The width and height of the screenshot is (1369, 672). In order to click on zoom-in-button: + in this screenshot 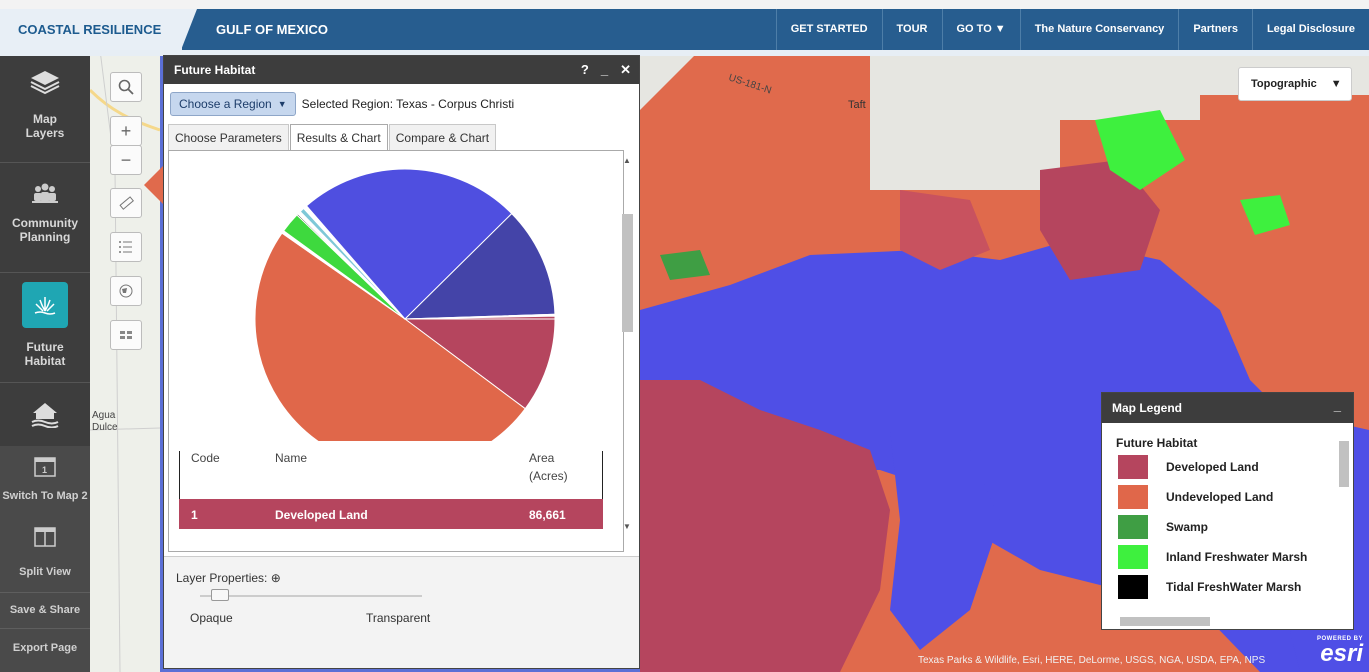, I will do `click(126, 131)`.